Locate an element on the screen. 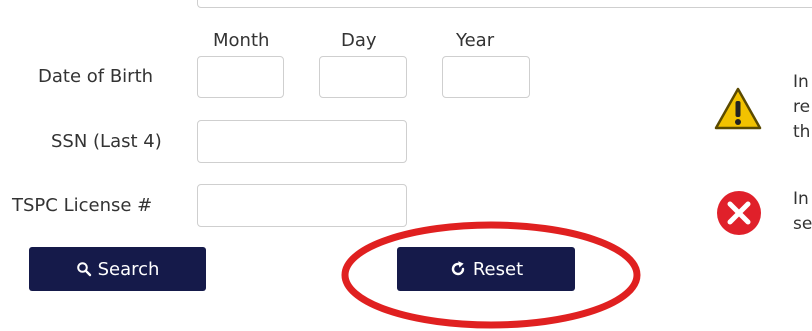 This screenshot has width=812, height=331. reset-button-label: Reset is located at coordinates (498, 269).